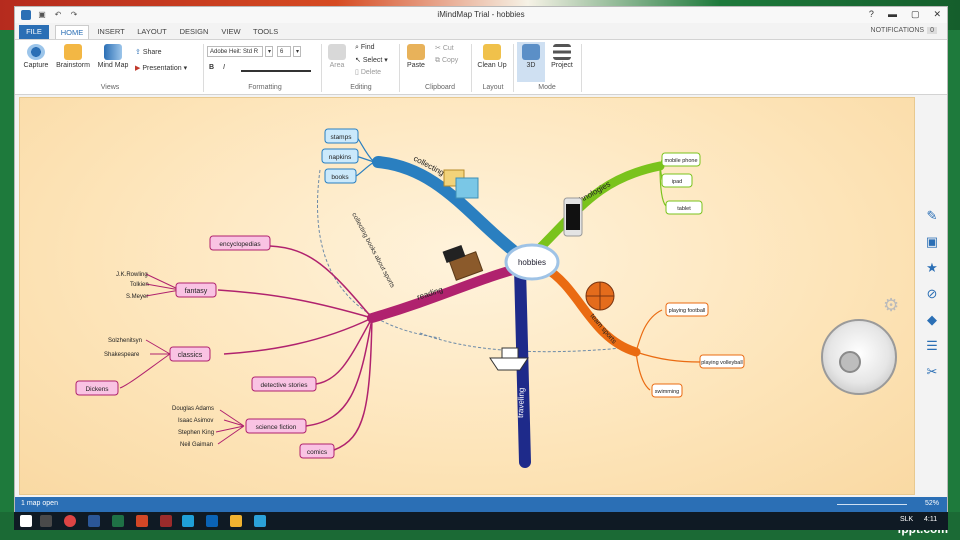  What do you see at coordinates (437, 60) in the screenshot?
I see `copy-icon: ⧉` at bounding box center [437, 60].